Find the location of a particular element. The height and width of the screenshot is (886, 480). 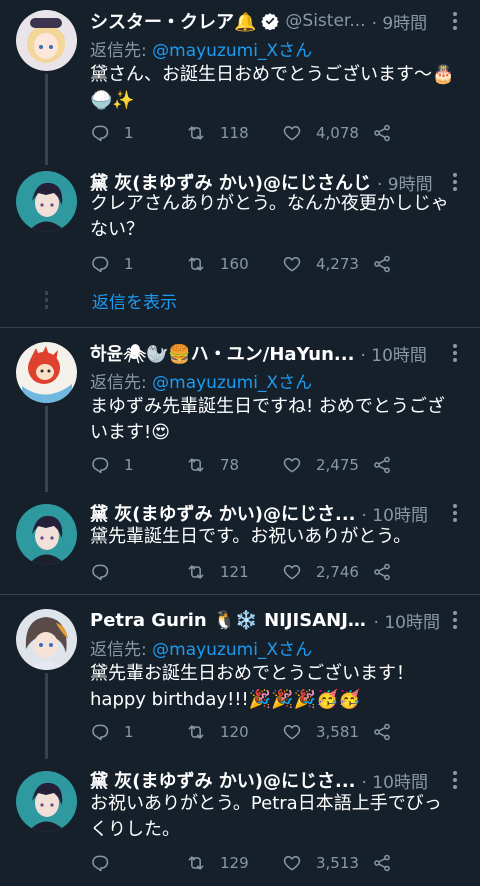

tweet-actions: 129 3,513 is located at coordinates (255, 863).